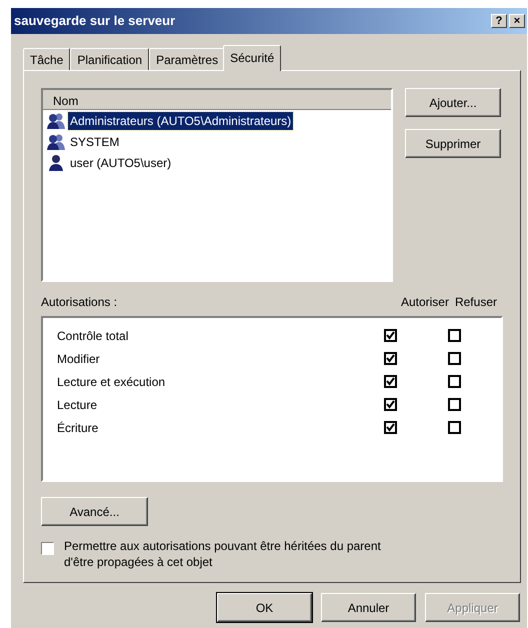 Image resolution: width=528 pixels, height=628 pixels. What do you see at coordinates (111, 382) in the screenshot?
I see `permission-name: Lecture et exécution` at bounding box center [111, 382].